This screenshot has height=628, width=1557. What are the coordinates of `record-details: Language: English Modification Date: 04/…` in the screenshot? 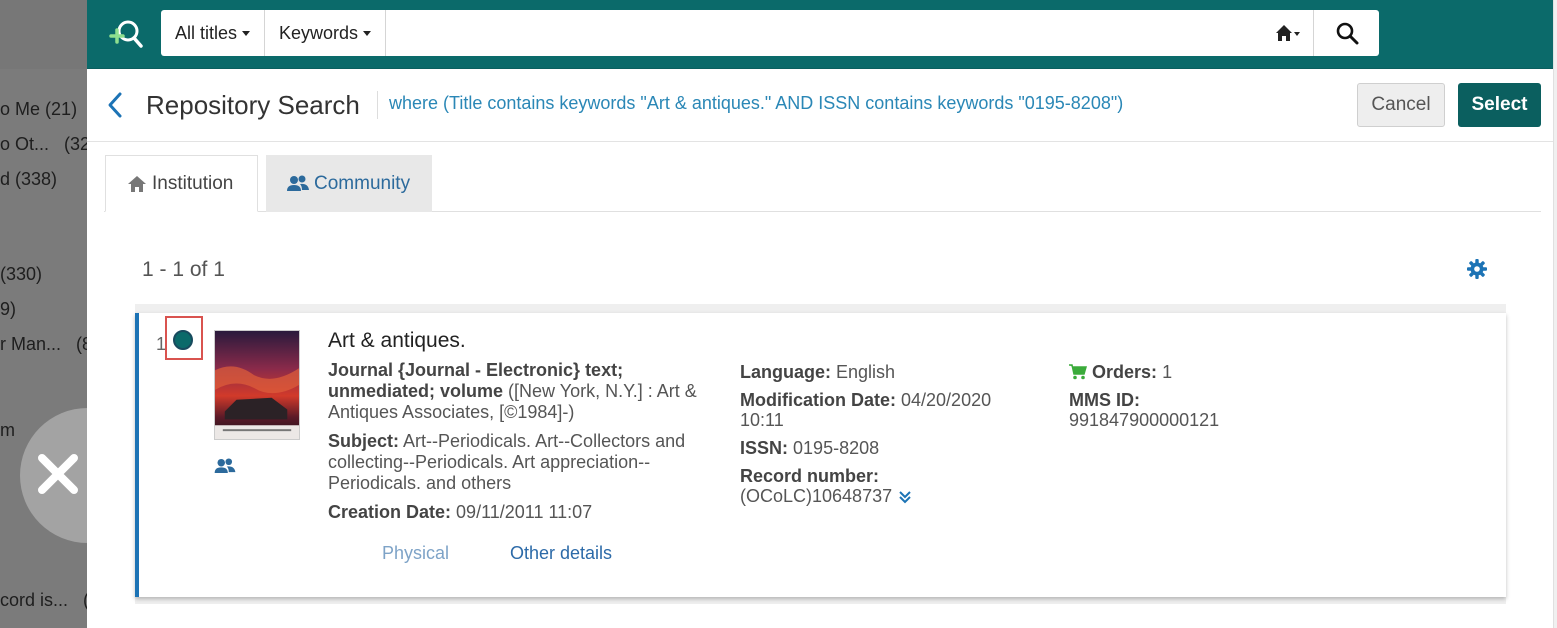 It's located at (885, 438).